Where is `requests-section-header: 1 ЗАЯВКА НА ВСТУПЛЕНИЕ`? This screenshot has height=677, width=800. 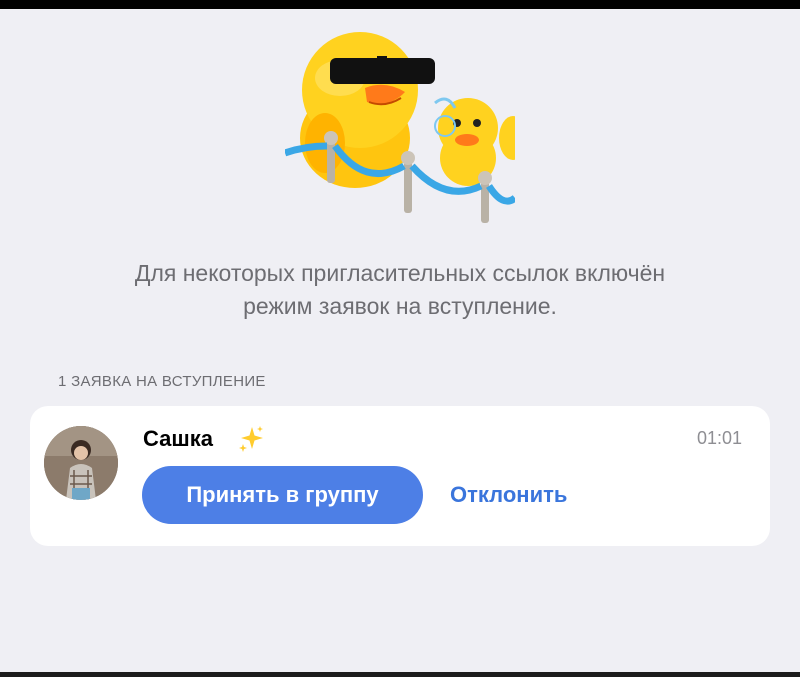 requests-section-header: 1 ЗАЯВКА НА ВСТУПЛЕНИЕ is located at coordinates (162, 381).